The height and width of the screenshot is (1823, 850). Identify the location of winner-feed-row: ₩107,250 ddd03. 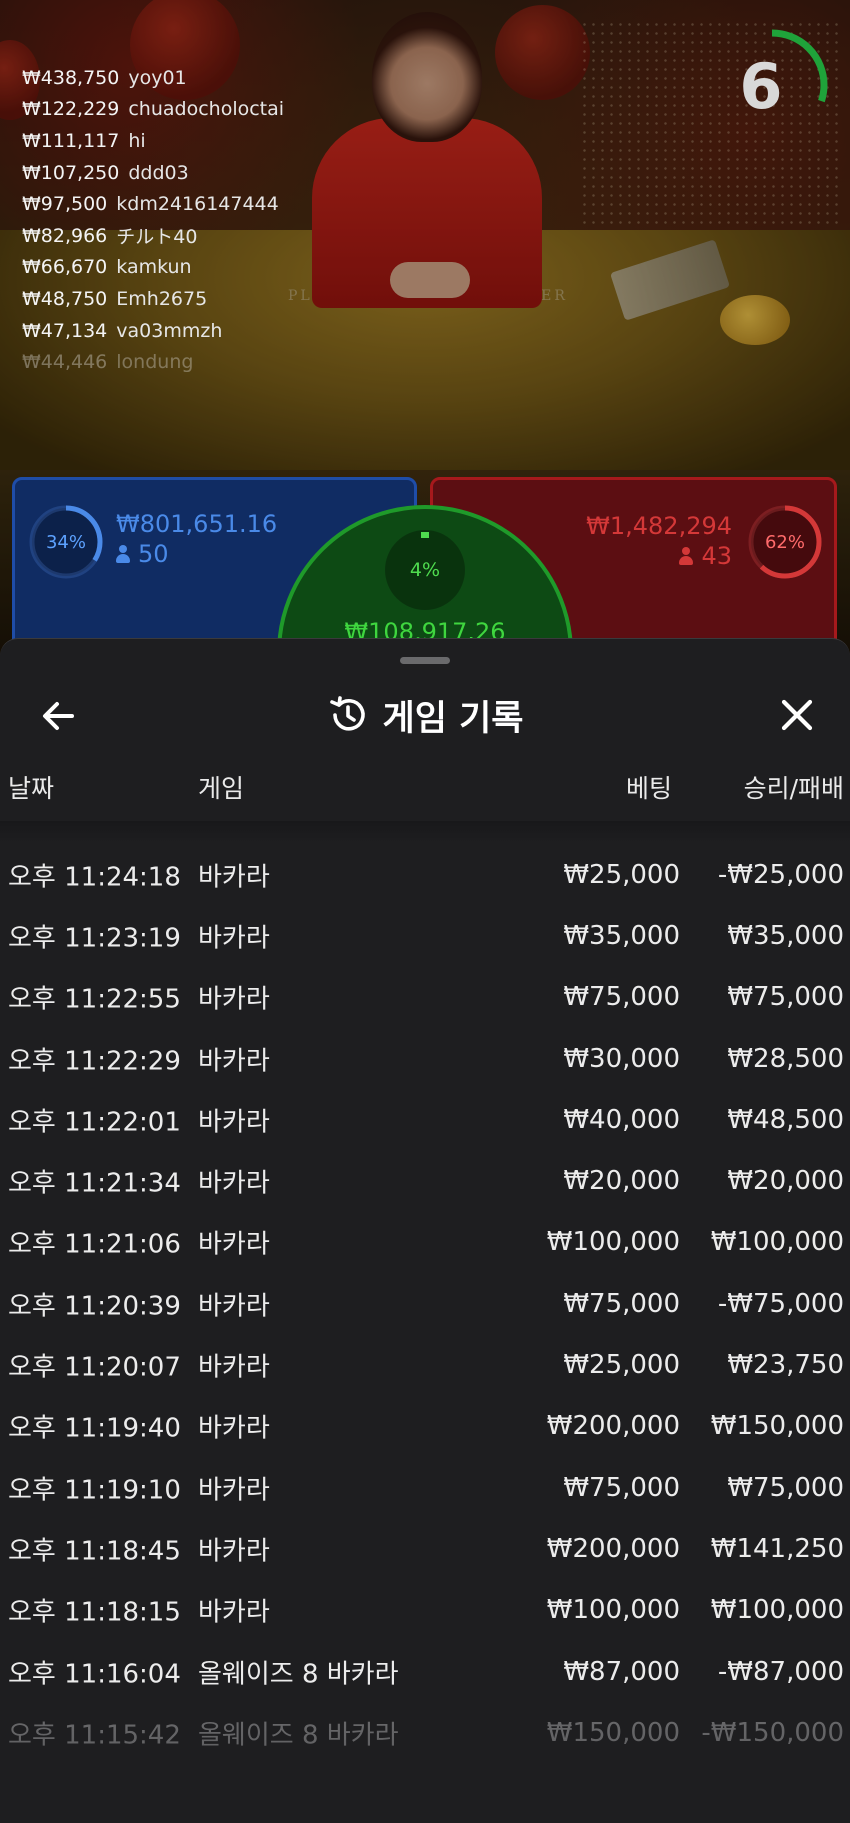
(153, 173).